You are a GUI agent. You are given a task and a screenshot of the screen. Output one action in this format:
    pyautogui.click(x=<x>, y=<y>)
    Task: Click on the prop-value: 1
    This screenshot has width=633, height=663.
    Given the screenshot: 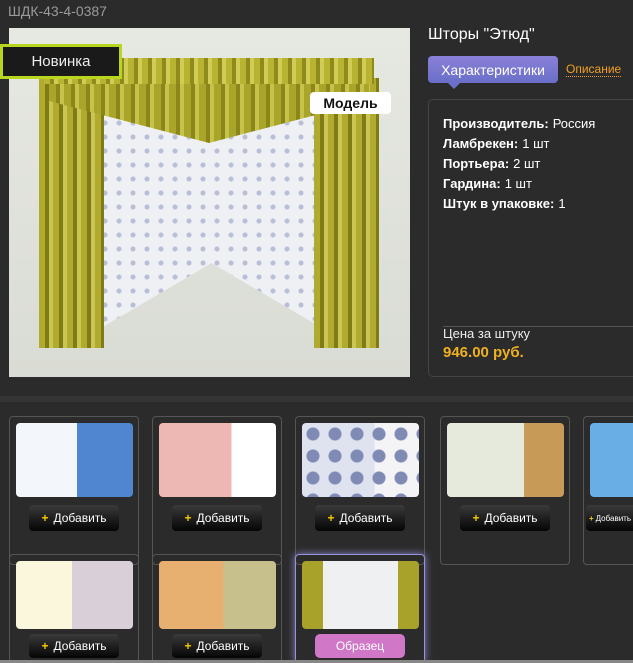 What is the action you would take?
    pyautogui.click(x=562, y=203)
    